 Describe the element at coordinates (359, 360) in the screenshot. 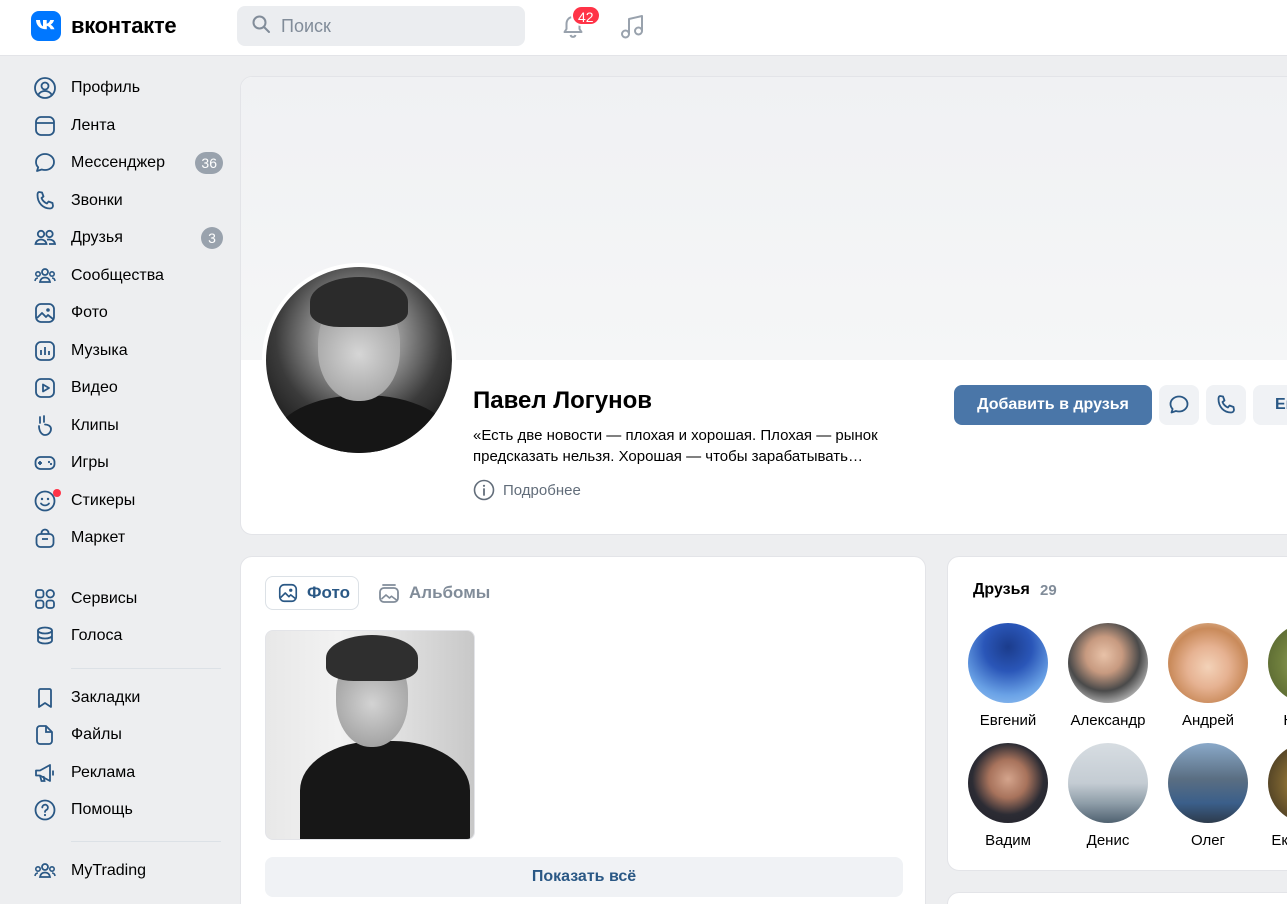

I see `profile-avatar` at that location.